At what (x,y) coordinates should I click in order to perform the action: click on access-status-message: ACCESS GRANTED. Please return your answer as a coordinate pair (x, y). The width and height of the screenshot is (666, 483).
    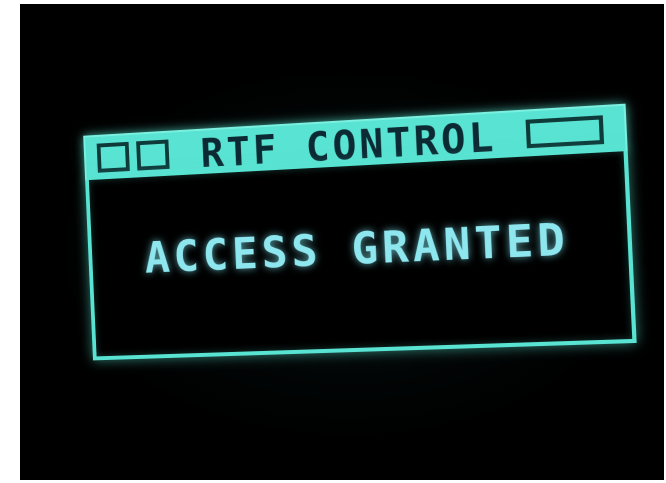
    Looking at the image, I should click on (357, 248).